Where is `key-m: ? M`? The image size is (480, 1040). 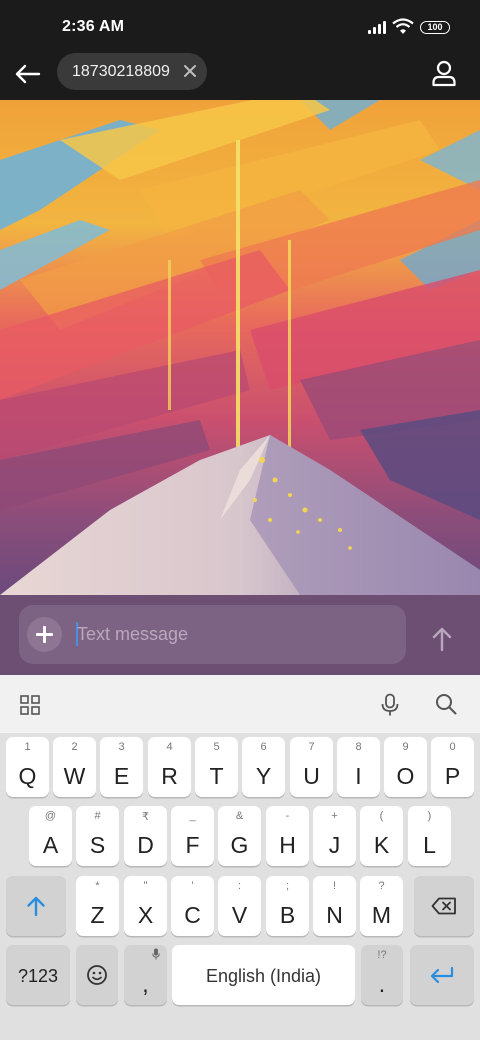 key-m: ? M is located at coordinates (381, 906).